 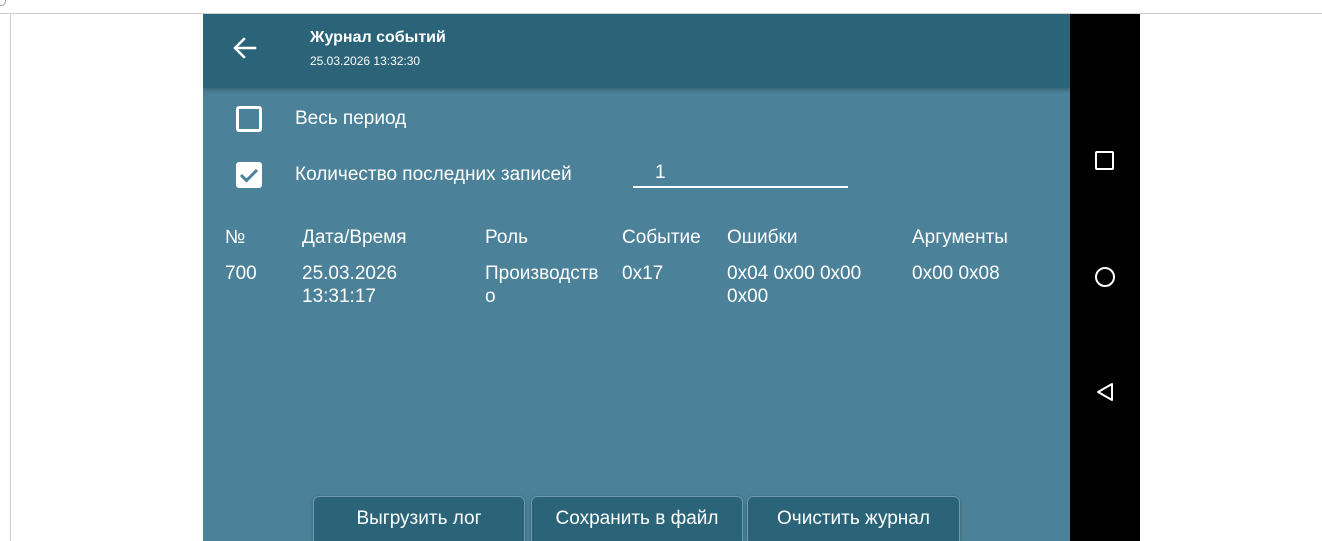 What do you see at coordinates (762, 237) in the screenshot?
I see `column-header-errors: Ошибки` at bounding box center [762, 237].